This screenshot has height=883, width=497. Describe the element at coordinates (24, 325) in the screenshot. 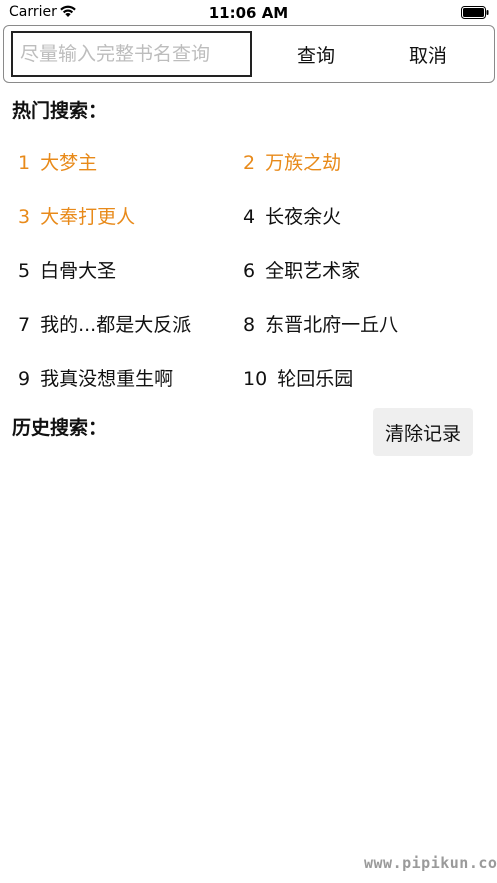

I see `hot-rank: 7` at that location.